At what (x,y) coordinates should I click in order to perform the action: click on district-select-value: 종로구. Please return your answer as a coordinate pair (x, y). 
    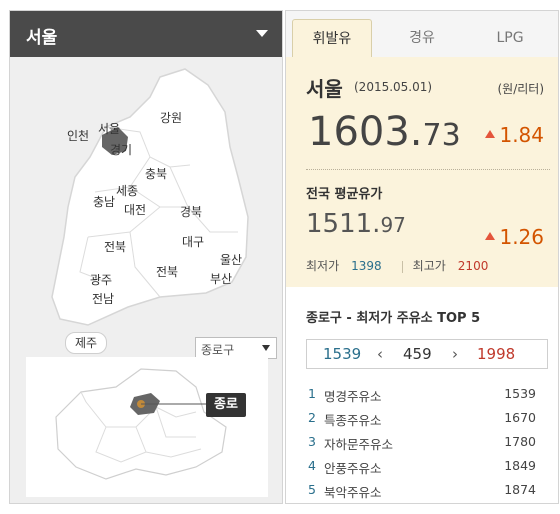
    Looking at the image, I should click on (218, 350).